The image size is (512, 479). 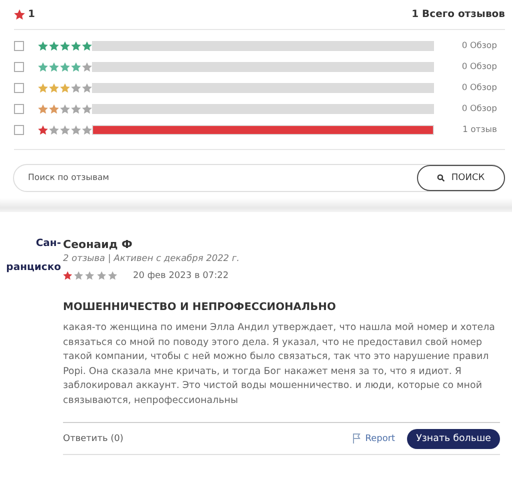 What do you see at coordinates (93, 439) in the screenshot?
I see `reply-link: Ответить (0)` at bounding box center [93, 439].